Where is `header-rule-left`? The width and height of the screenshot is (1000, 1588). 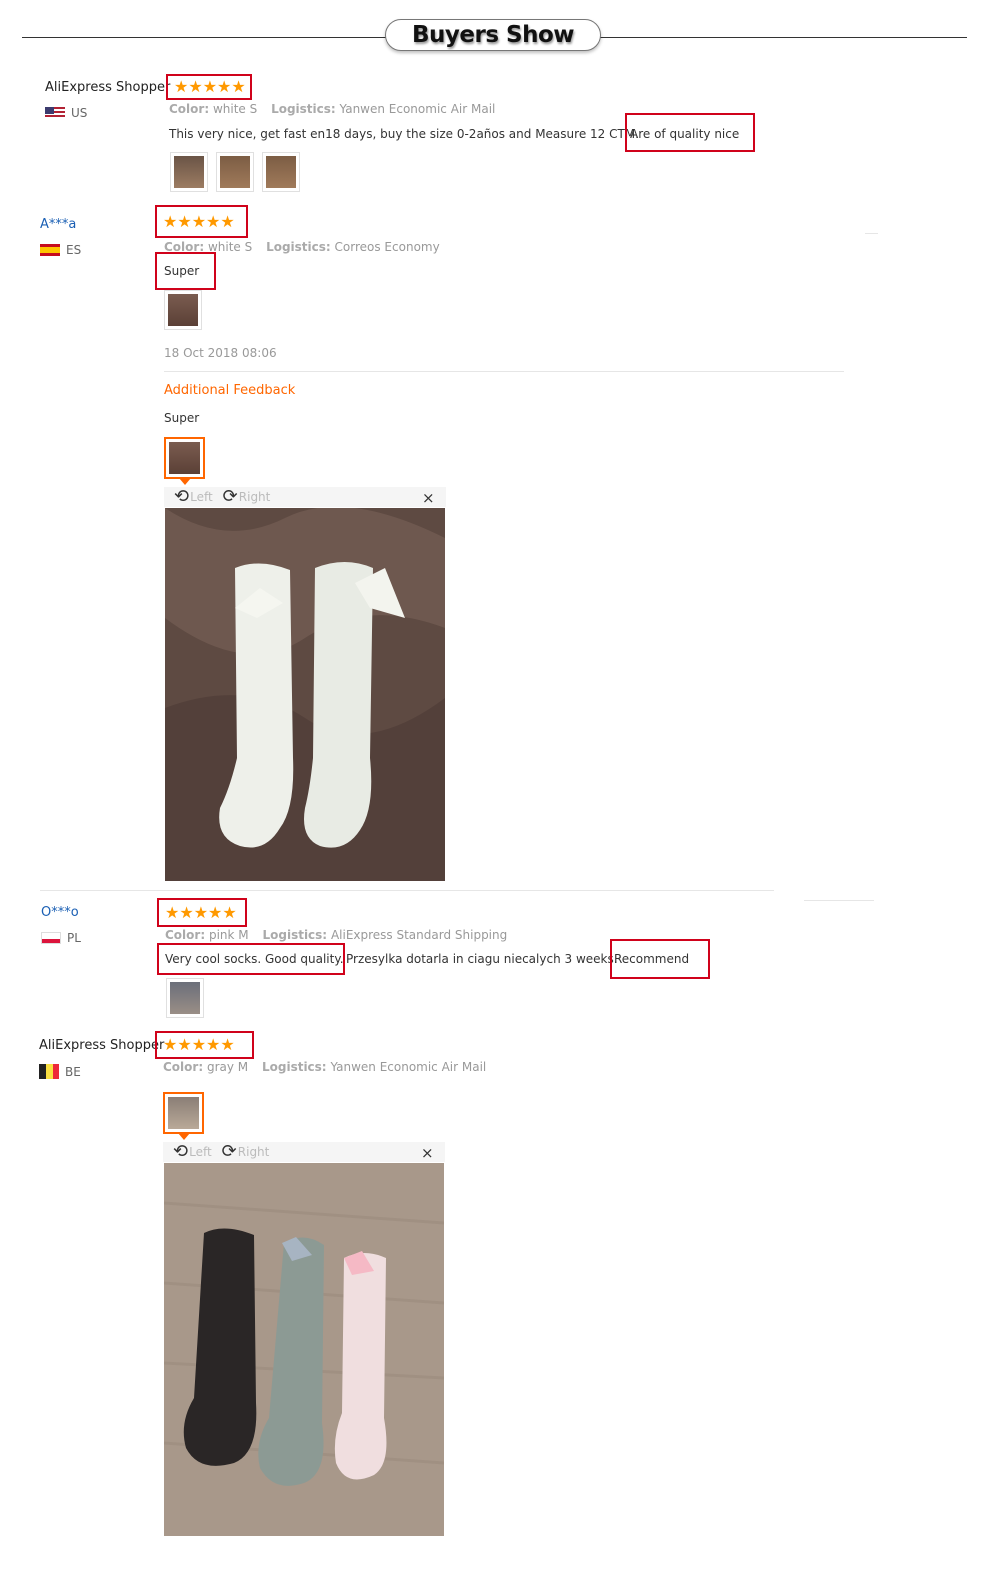 header-rule-left is located at coordinates (204, 37).